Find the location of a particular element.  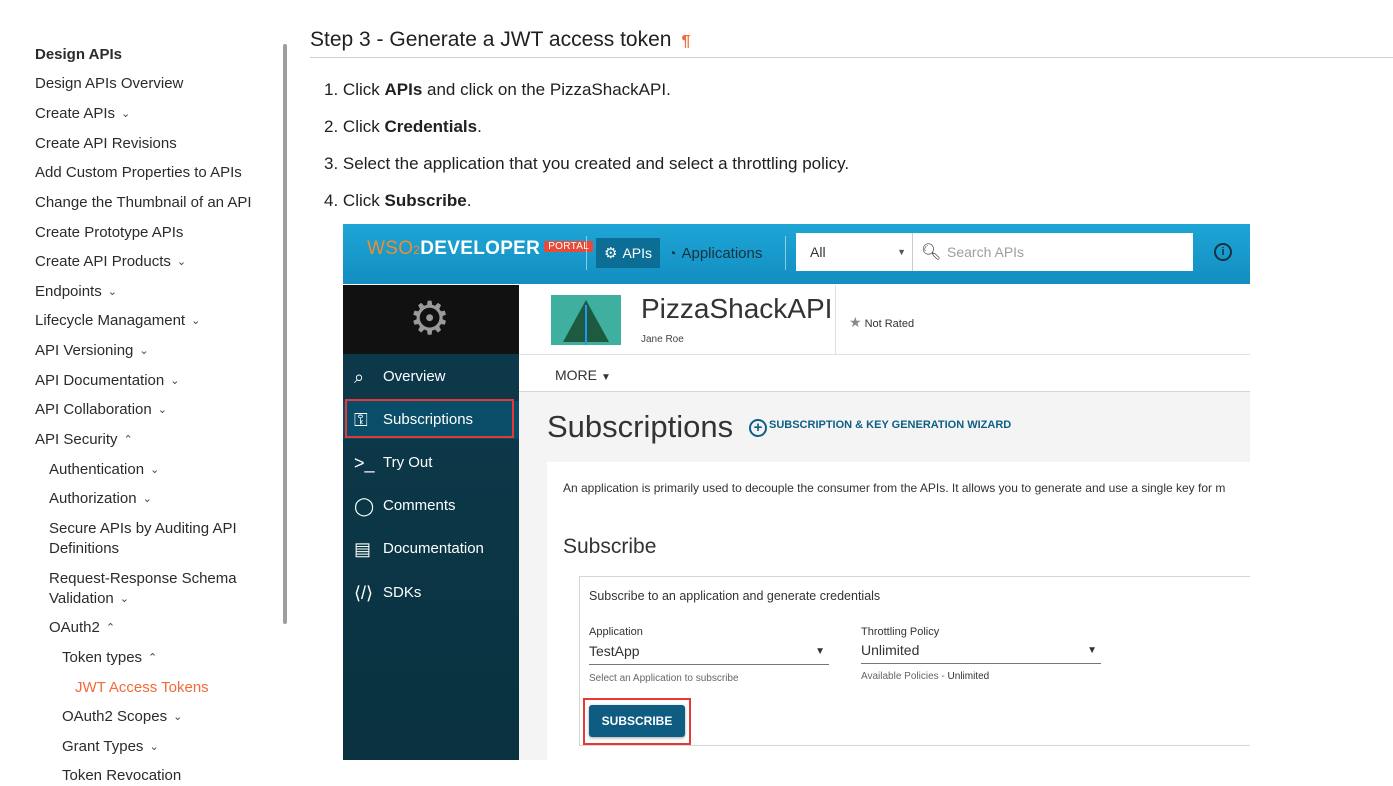

nav-item-api-documentation: API Documentation ⌄ is located at coordinates (107, 381).